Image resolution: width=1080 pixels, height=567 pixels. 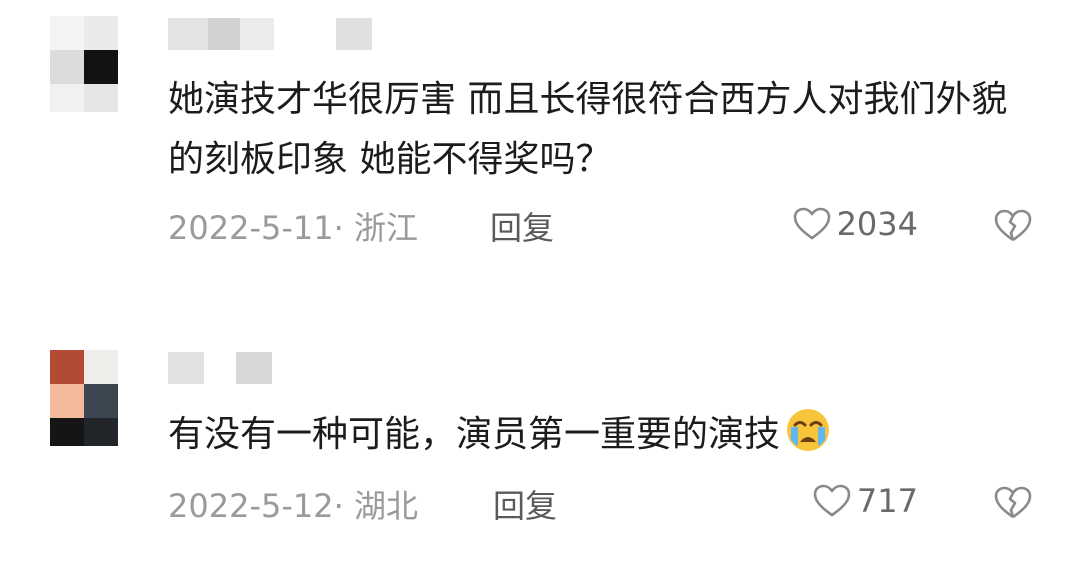 What do you see at coordinates (598, 435) in the screenshot?
I see `comment-text: 有没有一种可能，演员第一重要的演技` at bounding box center [598, 435].